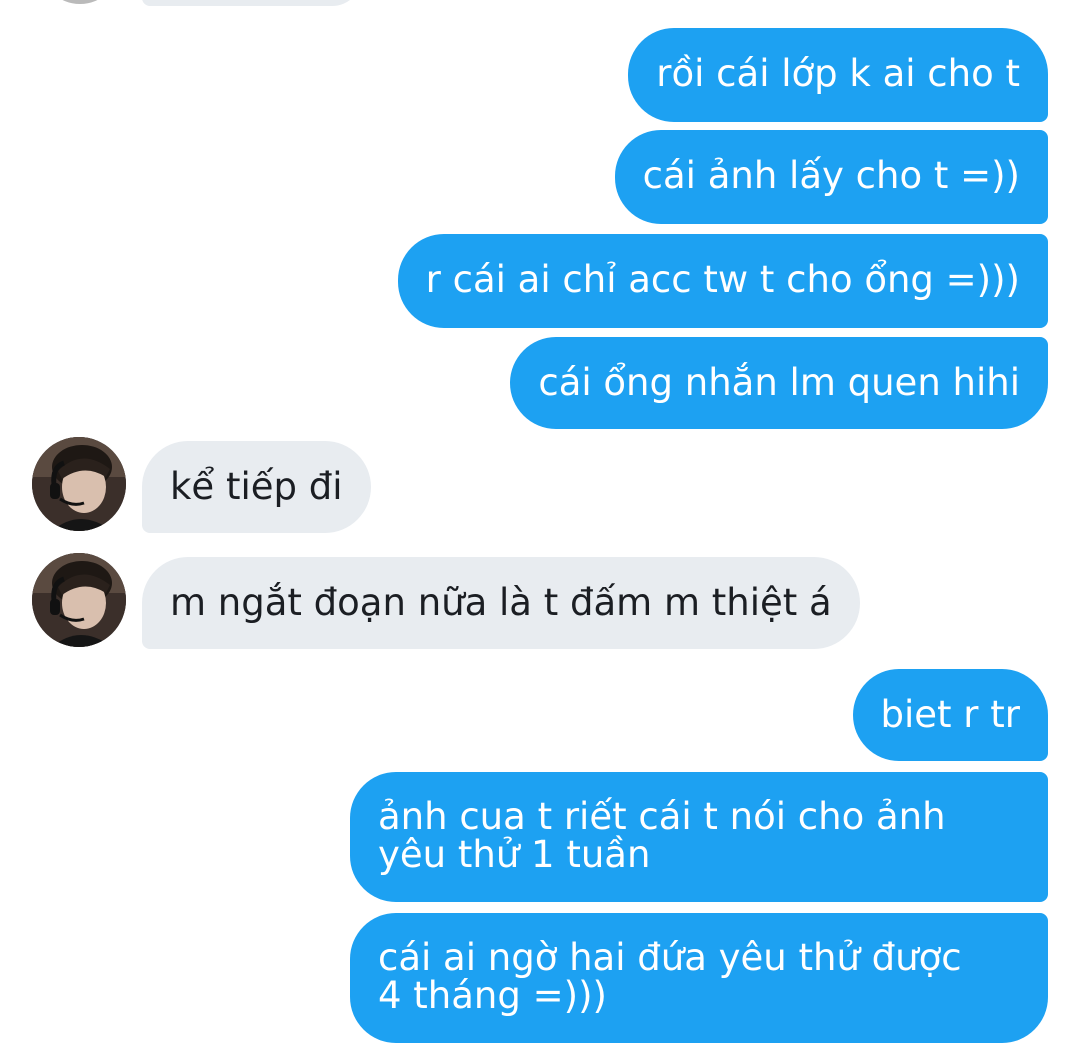 Image resolution: width=1080 pixels, height=1052 pixels. I want to click on message-bubble-outgoing: cái ảnh lấy cho t =)), so click(831, 177).